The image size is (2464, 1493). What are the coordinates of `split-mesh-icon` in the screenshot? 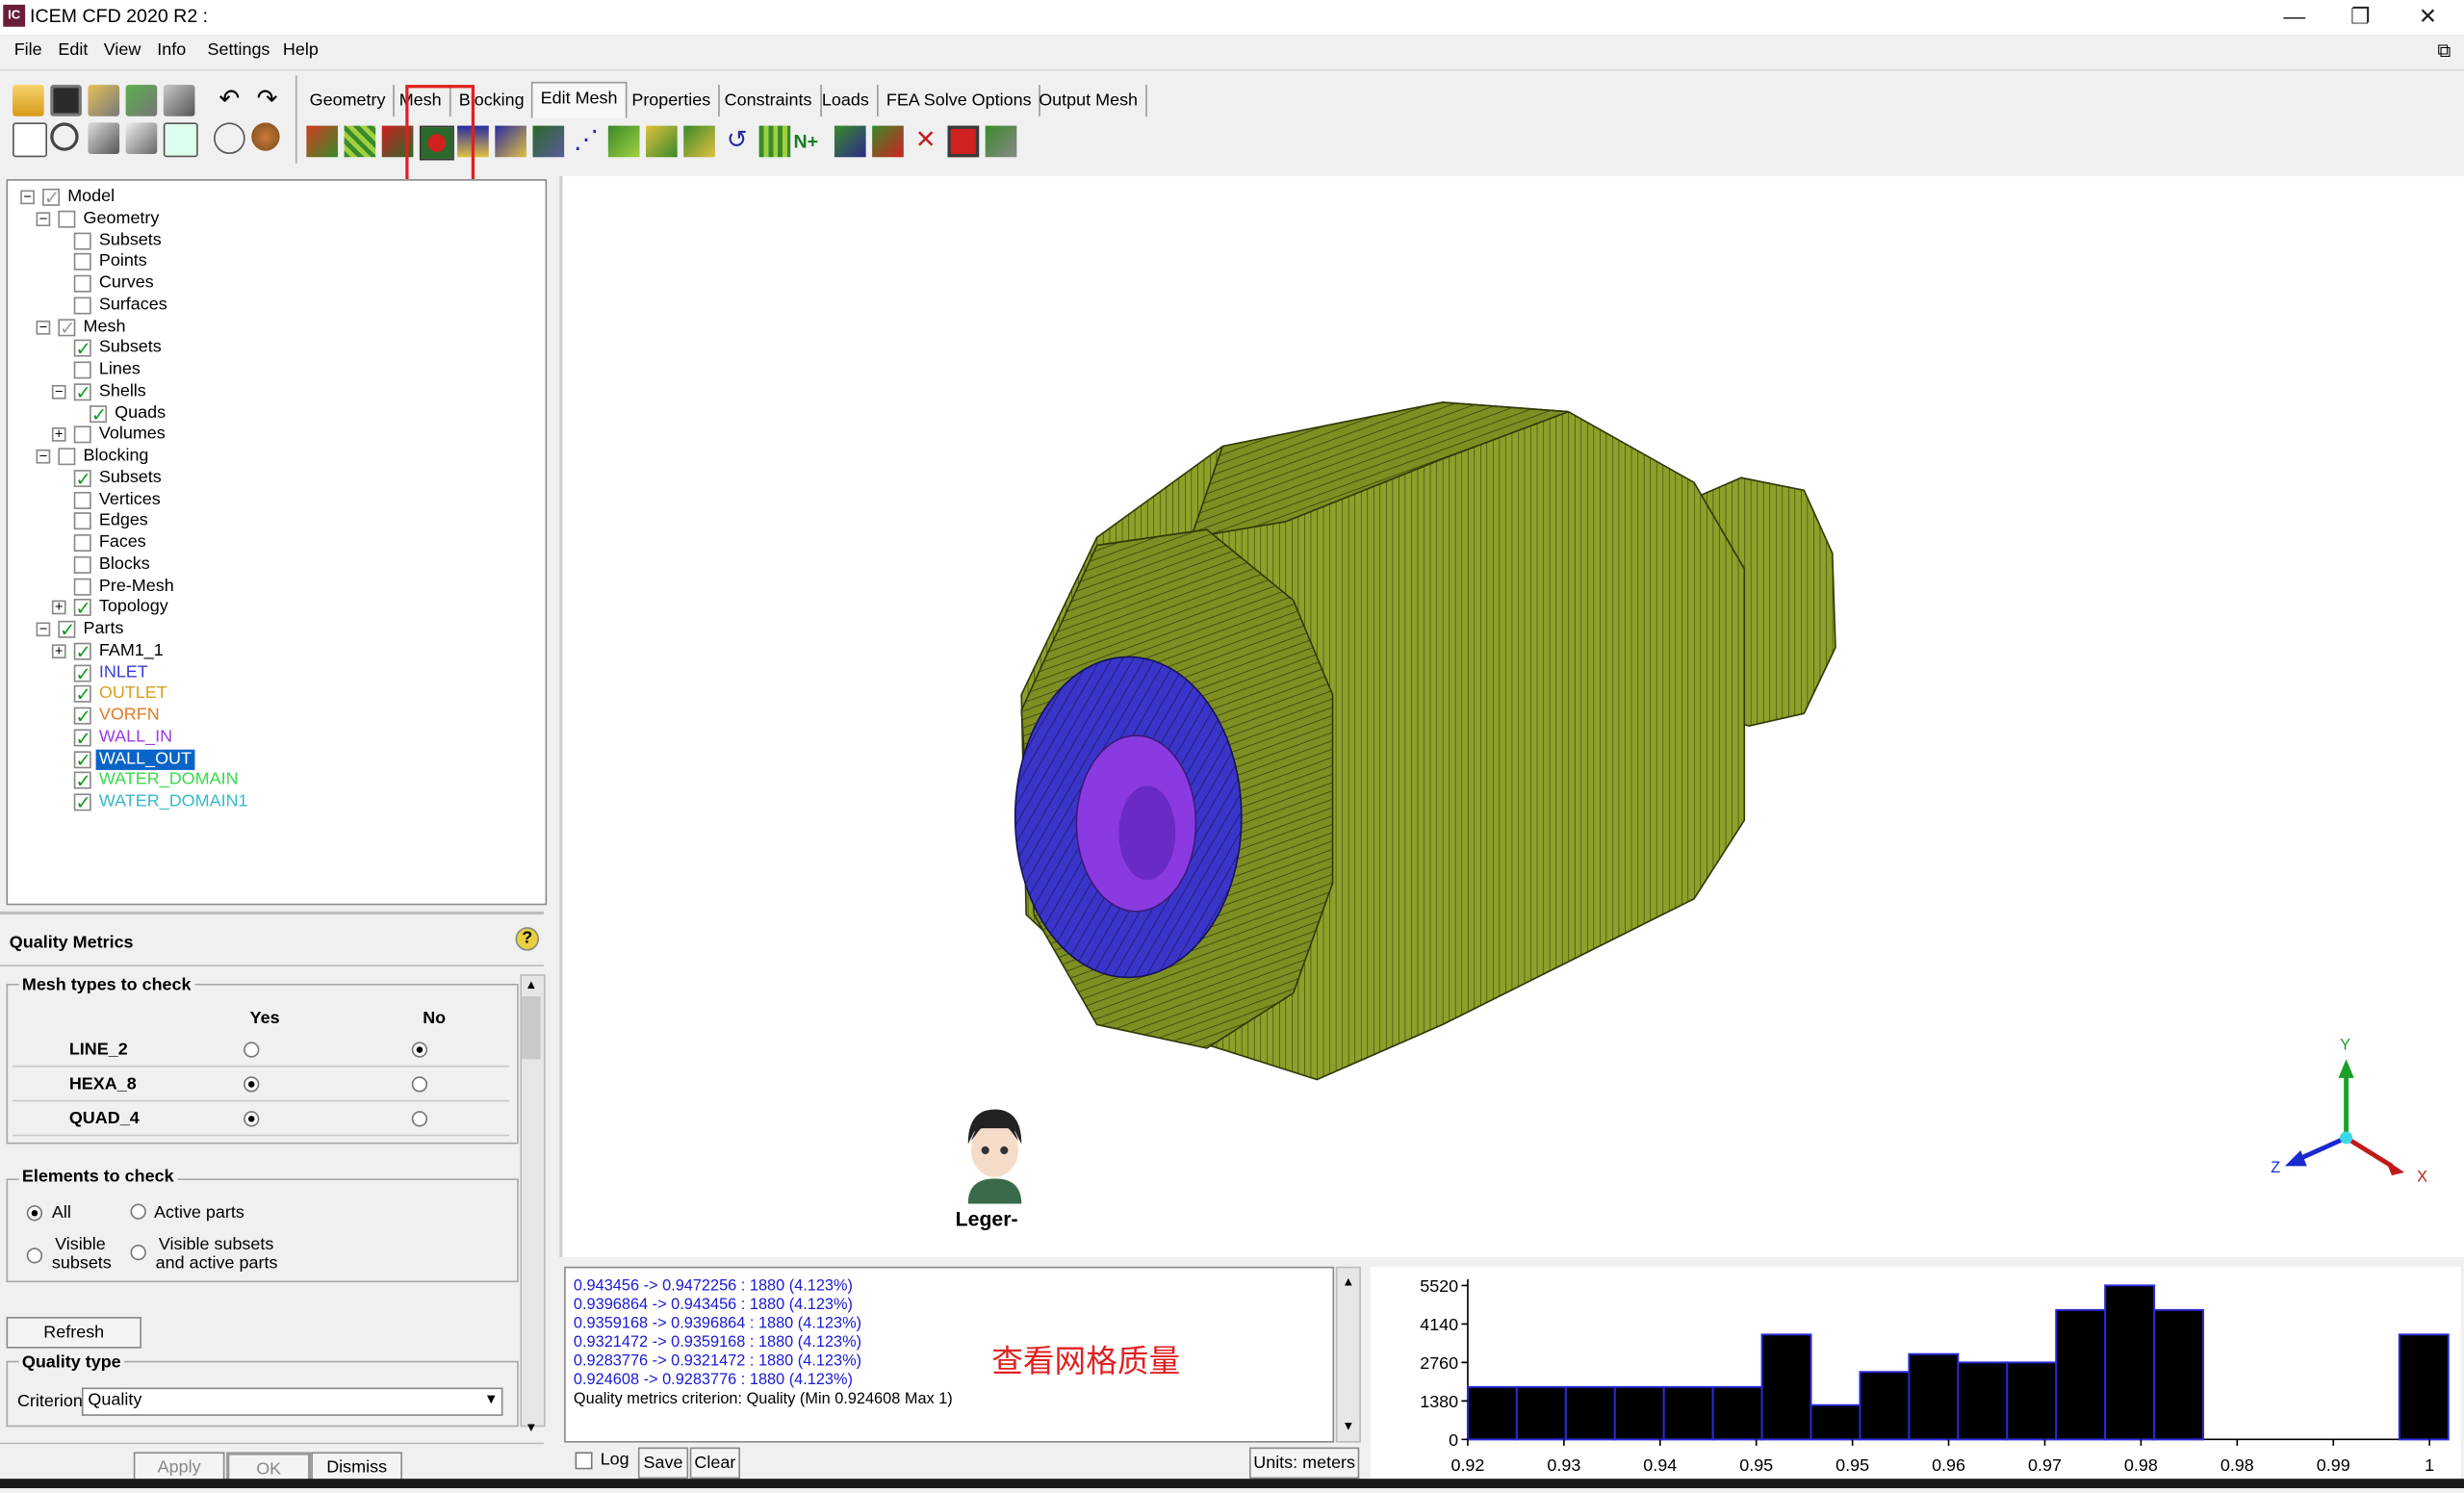 It's located at (623, 141).